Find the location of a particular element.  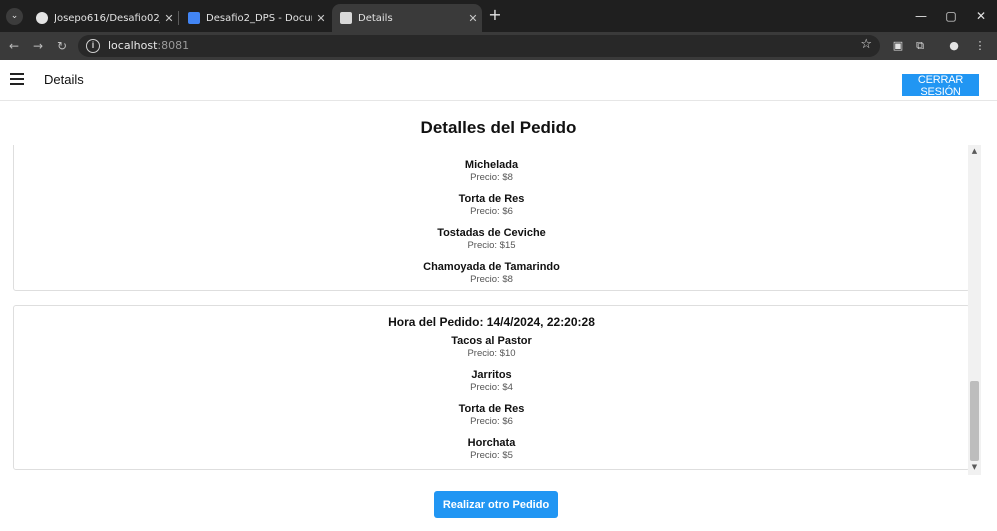

tab-title: Desafio2_DPS - Documentos de is located at coordinates (259, 18).